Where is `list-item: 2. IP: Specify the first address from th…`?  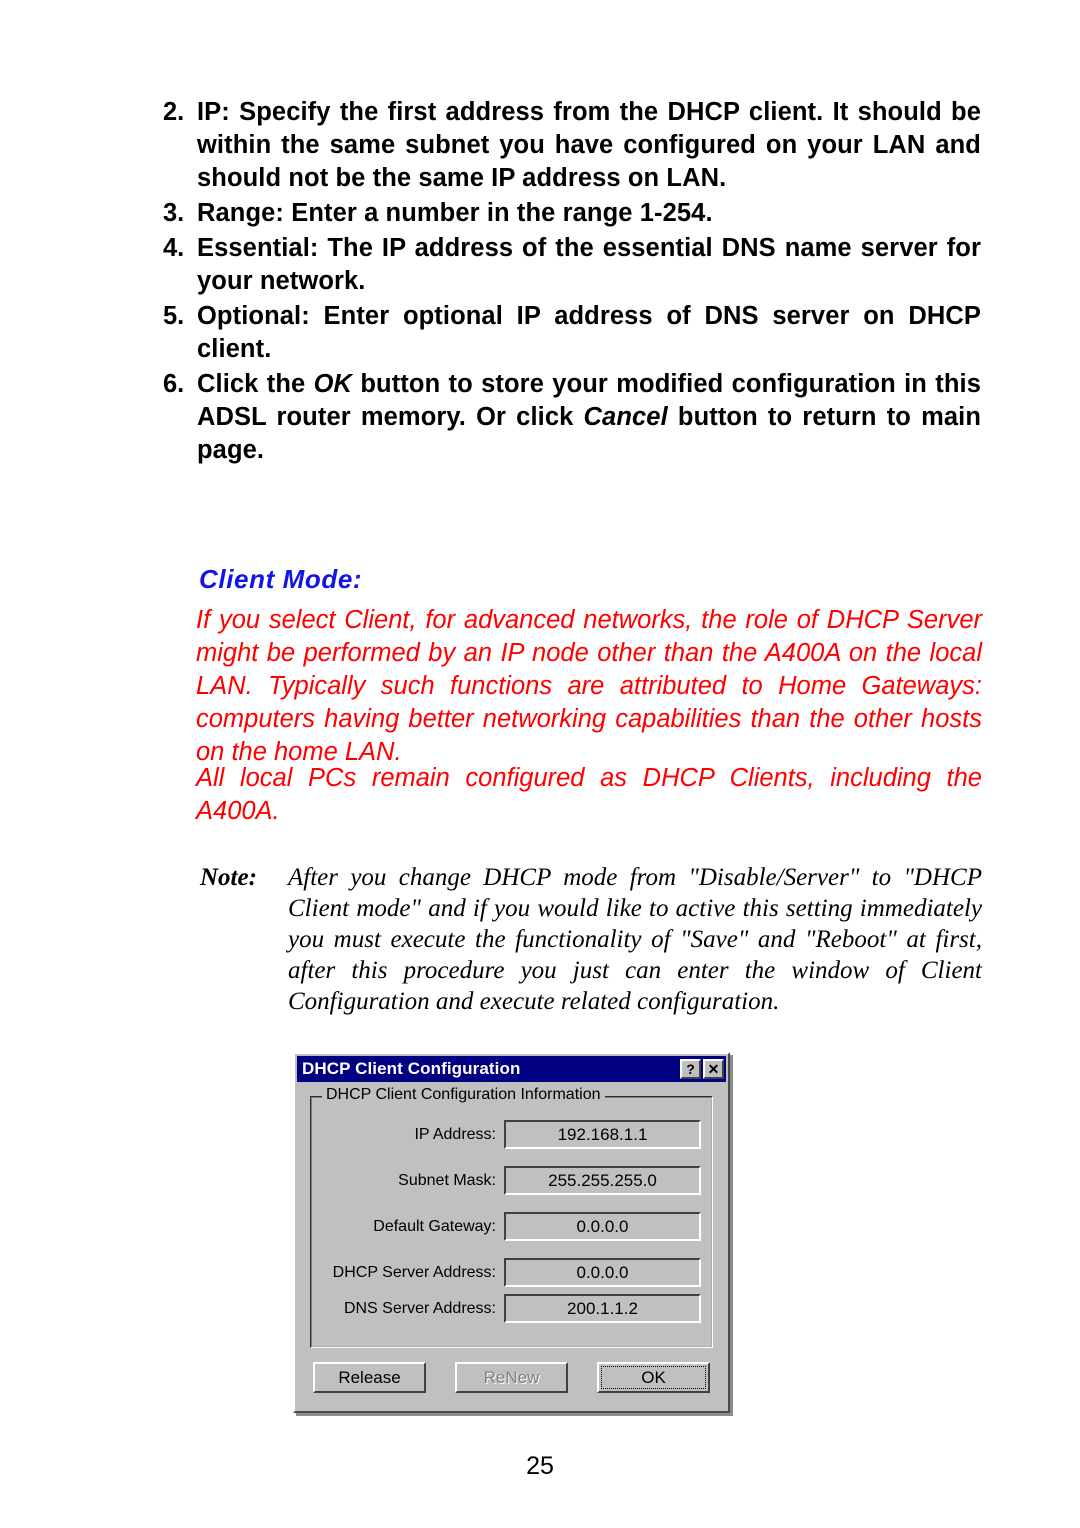 list-item: 2. IP: Specify the first address from th… is located at coordinates (572, 145).